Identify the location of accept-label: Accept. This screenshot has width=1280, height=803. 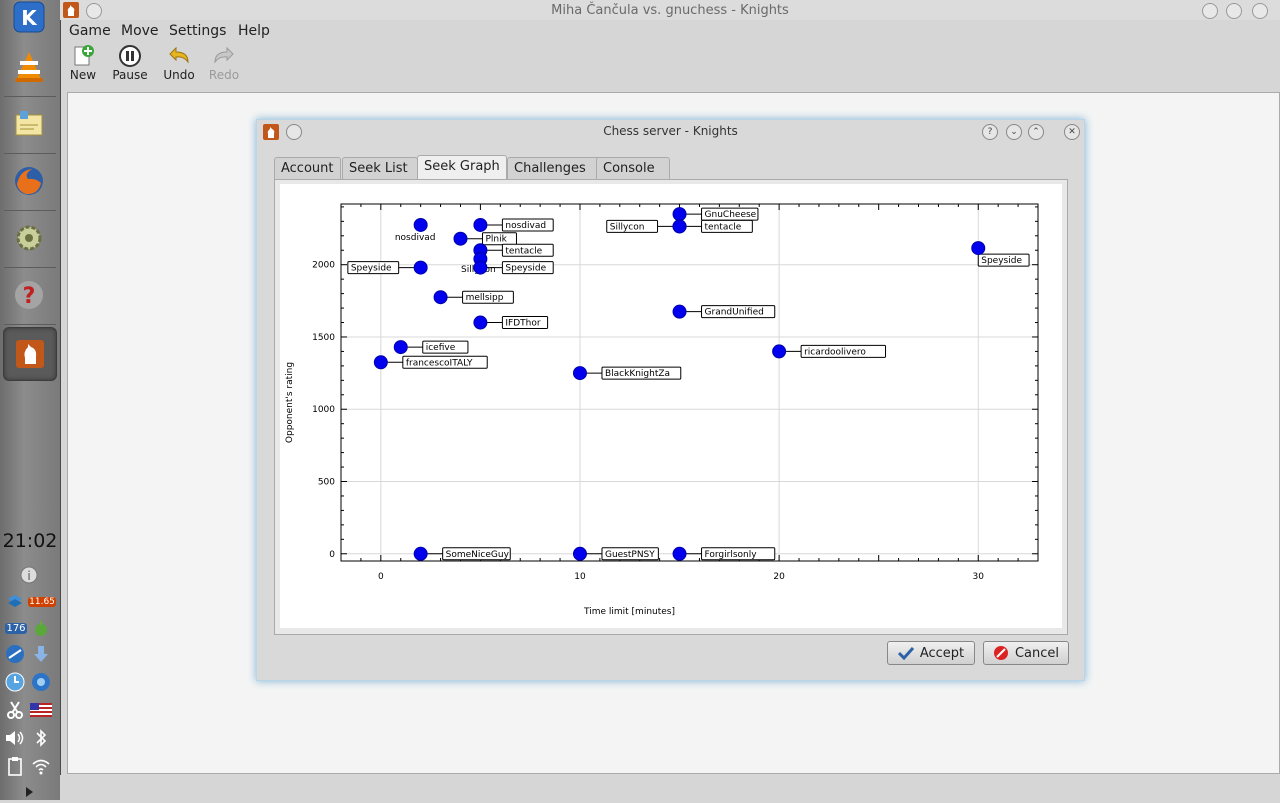
(942, 653).